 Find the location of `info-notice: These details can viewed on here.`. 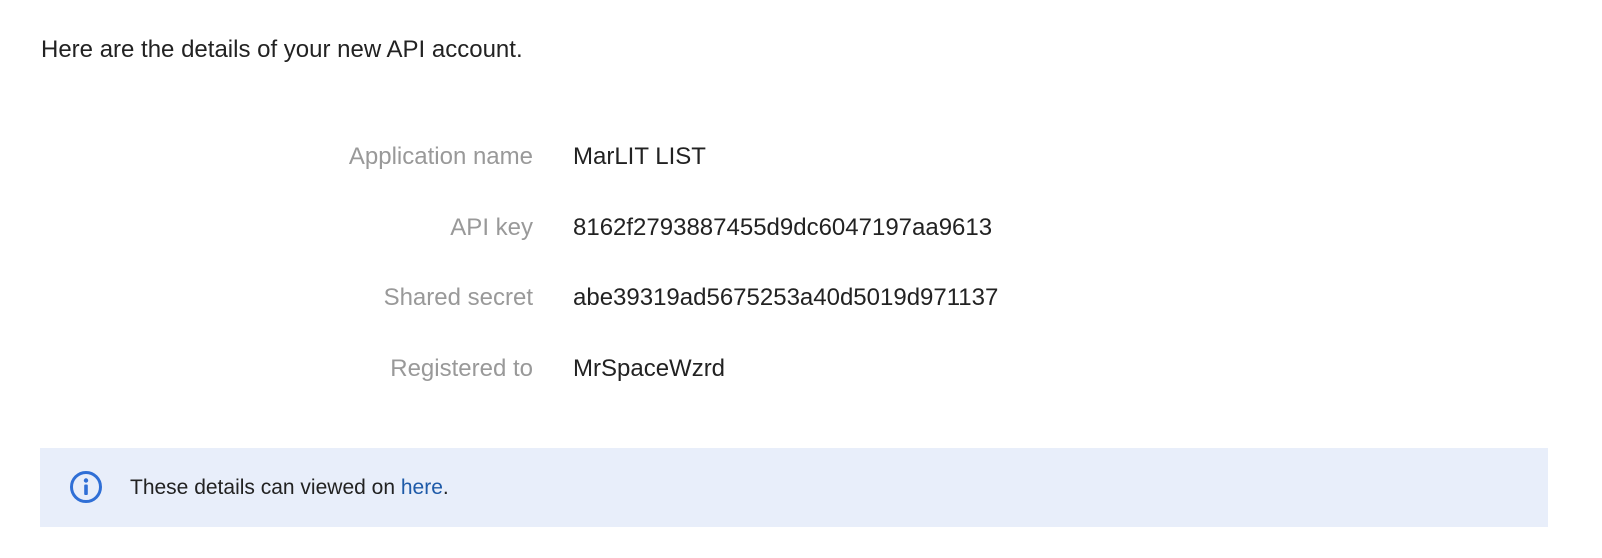

info-notice: These details can viewed on here. is located at coordinates (794, 487).